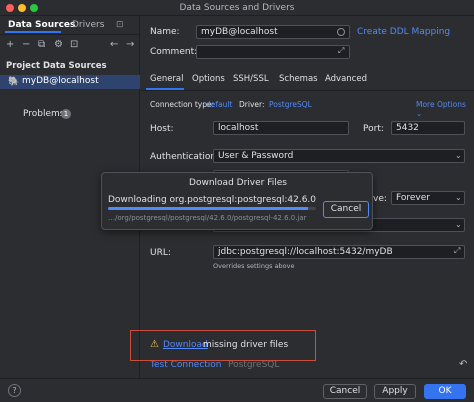 The image size is (474, 402). Describe the element at coordinates (66, 114) in the screenshot. I see `problems-count-badge: 1` at that location.